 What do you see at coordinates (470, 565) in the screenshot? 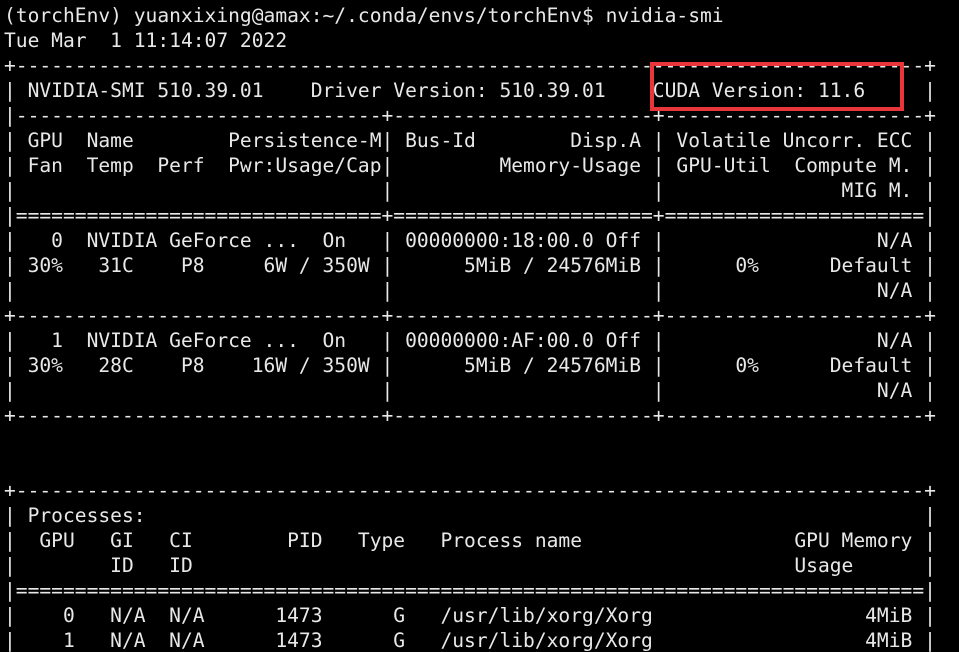
I see `processes-column-header-row: | ID ID Usage |` at bounding box center [470, 565].